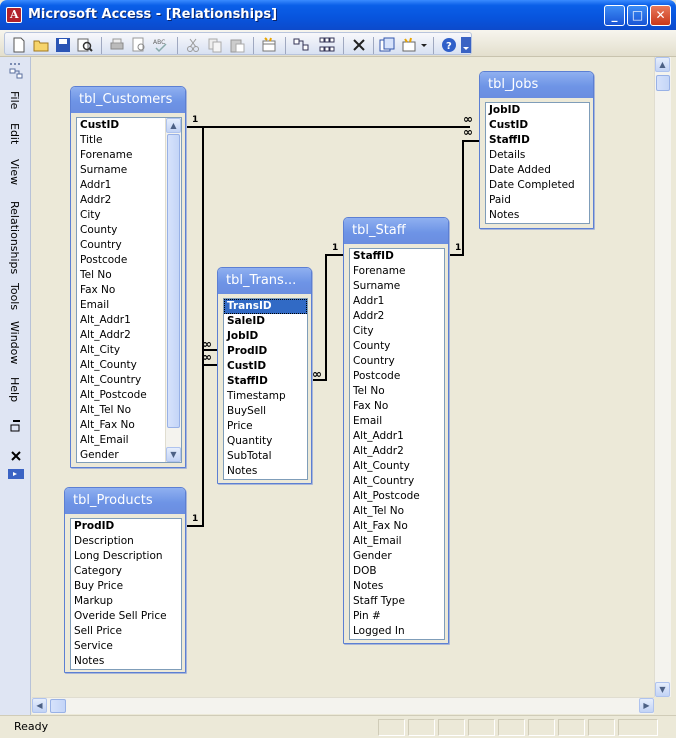 Image resolution: width=676 pixels, height=738 pixels. Describe the element at coordinates (397, 496) in the screenshot. I see `field-item: Alt_Postcode` at that location.